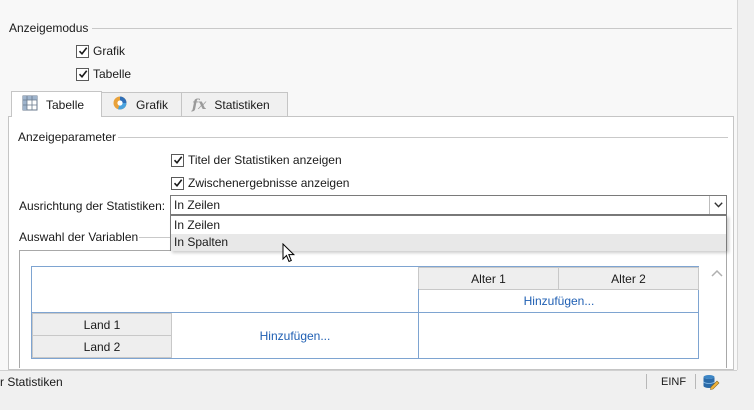  I want to click on tab-statistiken-label: Statistiken, so click(242, 104).